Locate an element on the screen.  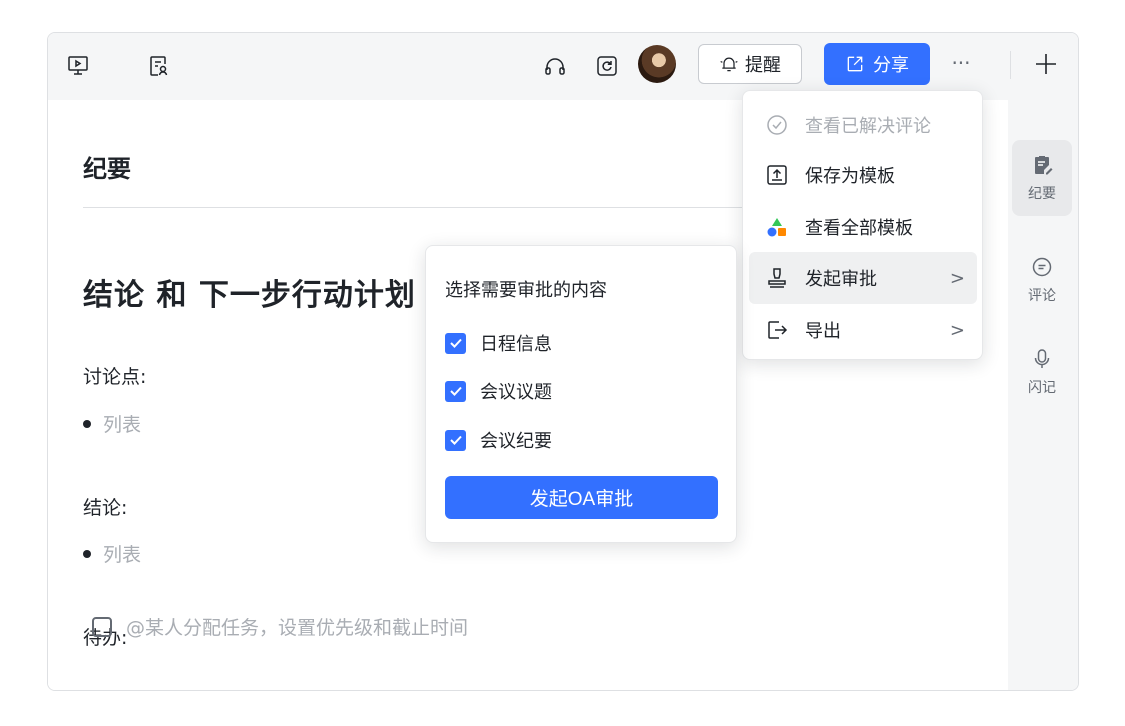
discussion-list-item: 列表 is located at coordinates (112, 423).